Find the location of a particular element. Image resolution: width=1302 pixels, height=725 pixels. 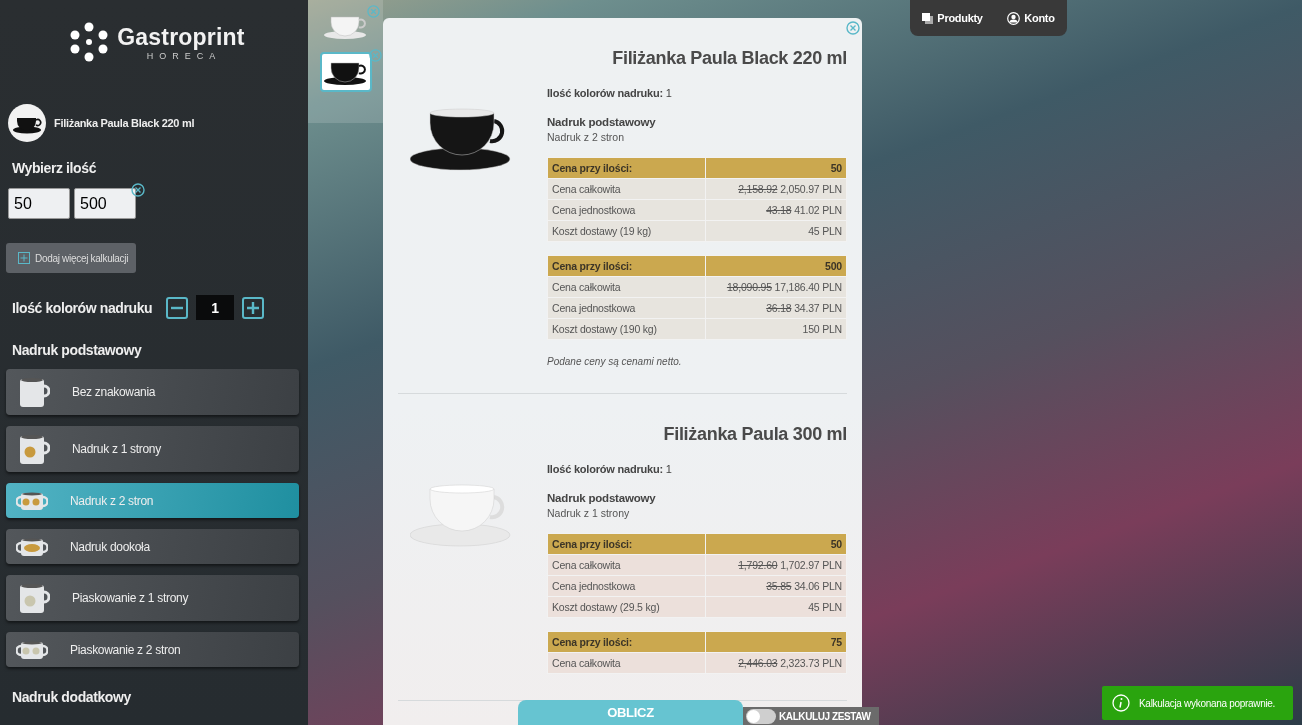

table-header-cell: 500 is located at coordinates (776, 266).